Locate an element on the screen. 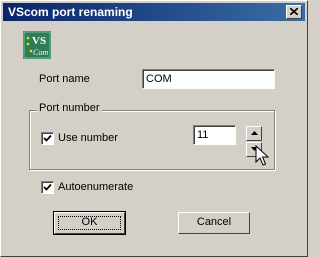 This screenshot has height=257, width=320. cancel-button-label: Cancel is located at coordinates (214, 222).